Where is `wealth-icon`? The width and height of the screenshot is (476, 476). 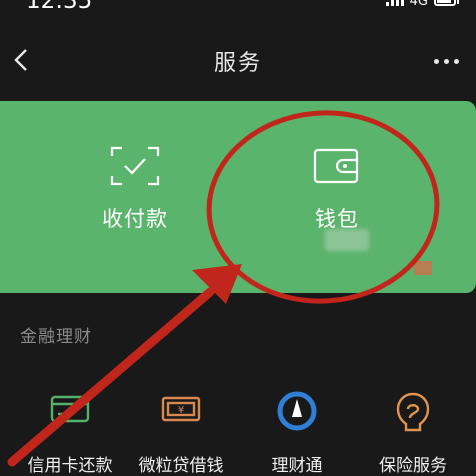 wealth-icon is located at coordinates (297, 411).